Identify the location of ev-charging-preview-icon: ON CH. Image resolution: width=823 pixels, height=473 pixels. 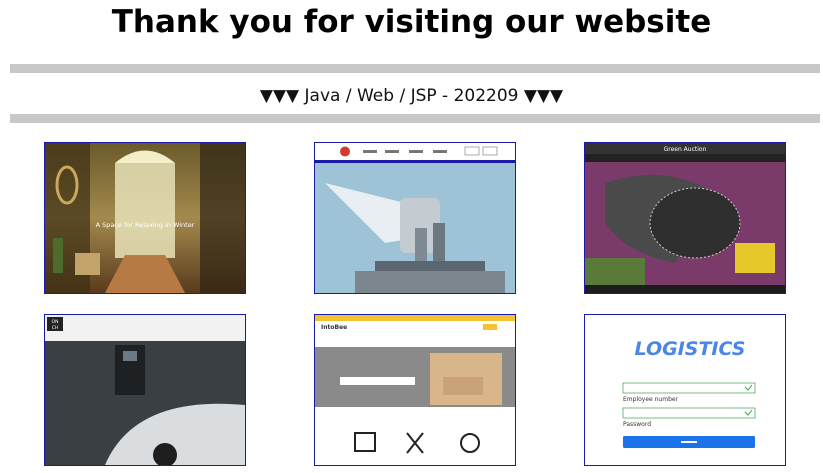
(145, 390).